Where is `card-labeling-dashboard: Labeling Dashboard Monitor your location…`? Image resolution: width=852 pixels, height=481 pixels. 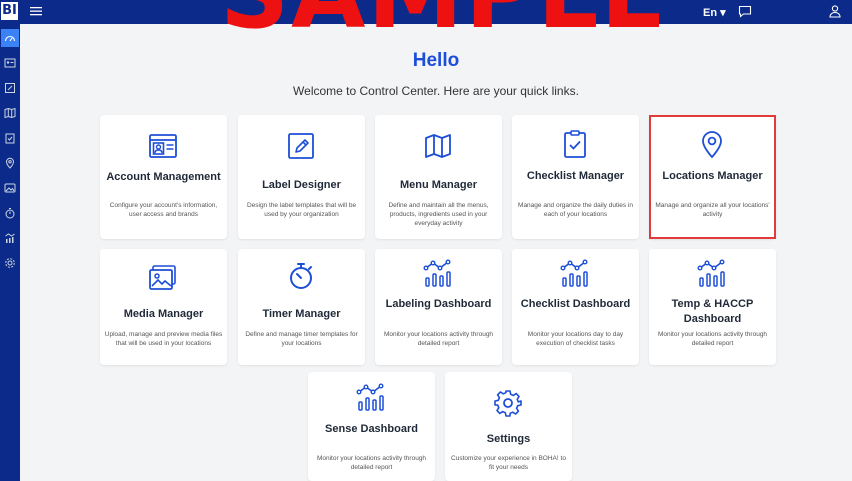
card-labeling-dashboard: Labeling Dashboard Monitor your location… is located at coordinates (438, 307).